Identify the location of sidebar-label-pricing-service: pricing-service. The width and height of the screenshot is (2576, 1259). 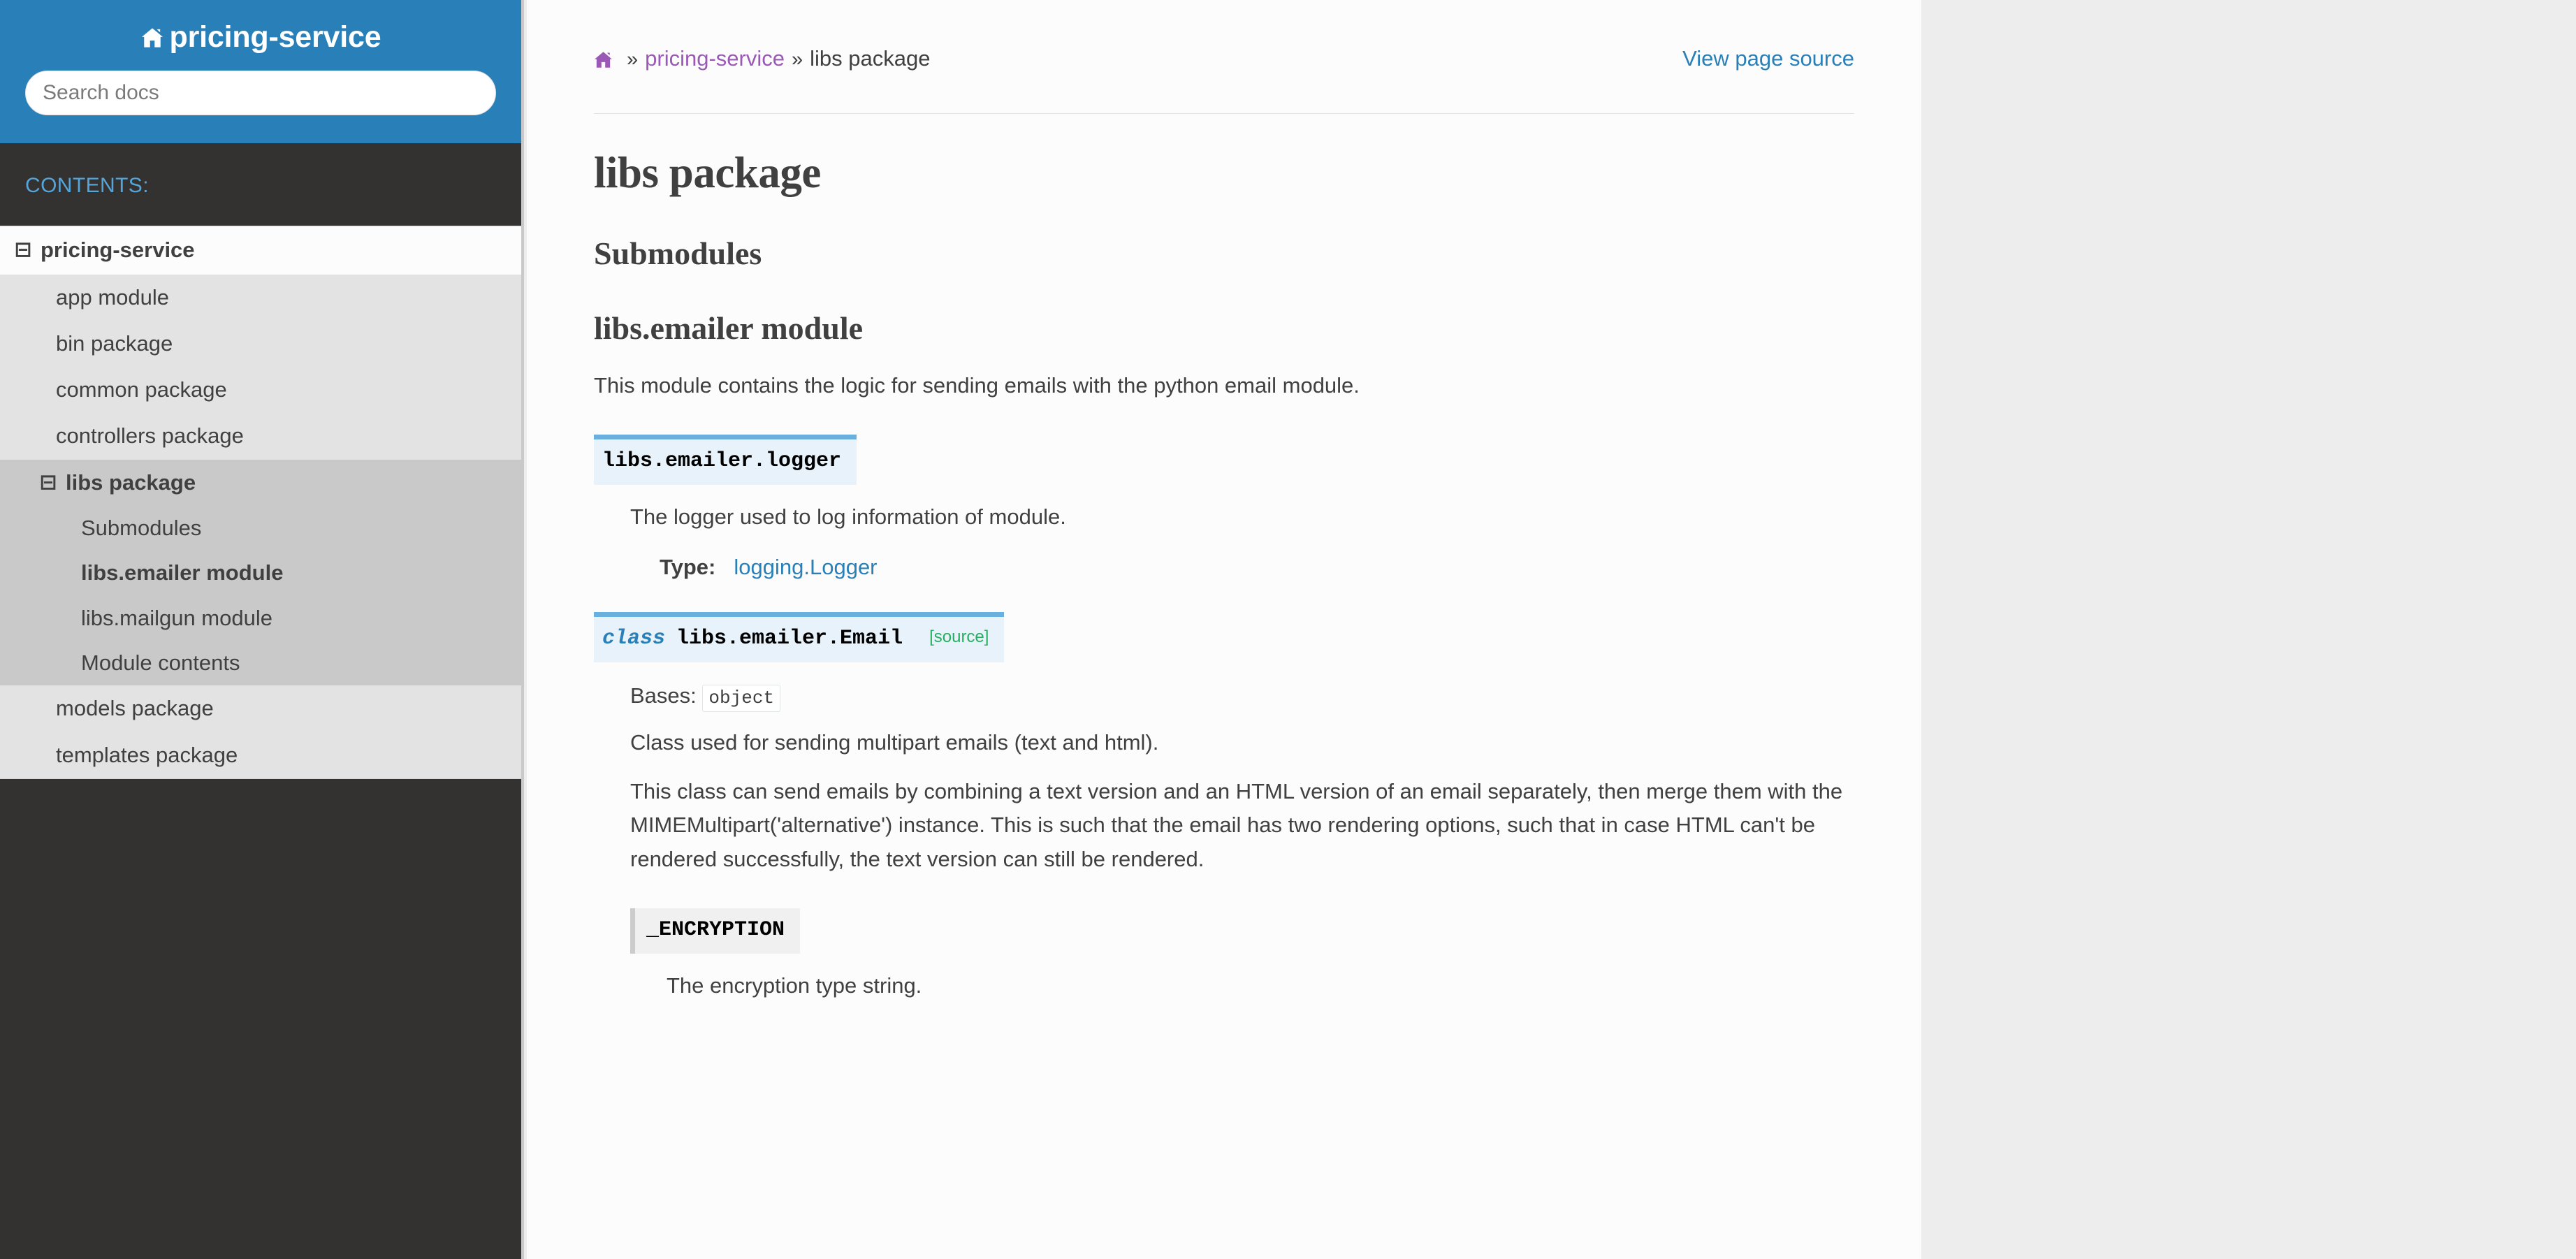
(118, 250).